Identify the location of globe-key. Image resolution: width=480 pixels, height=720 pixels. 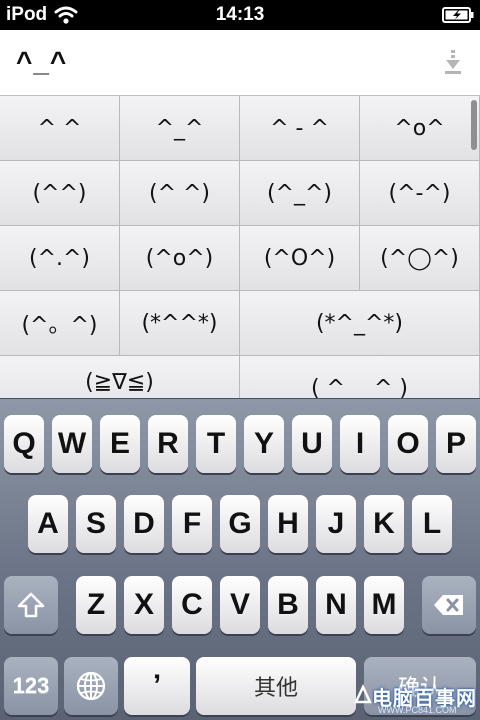
(91, 686).